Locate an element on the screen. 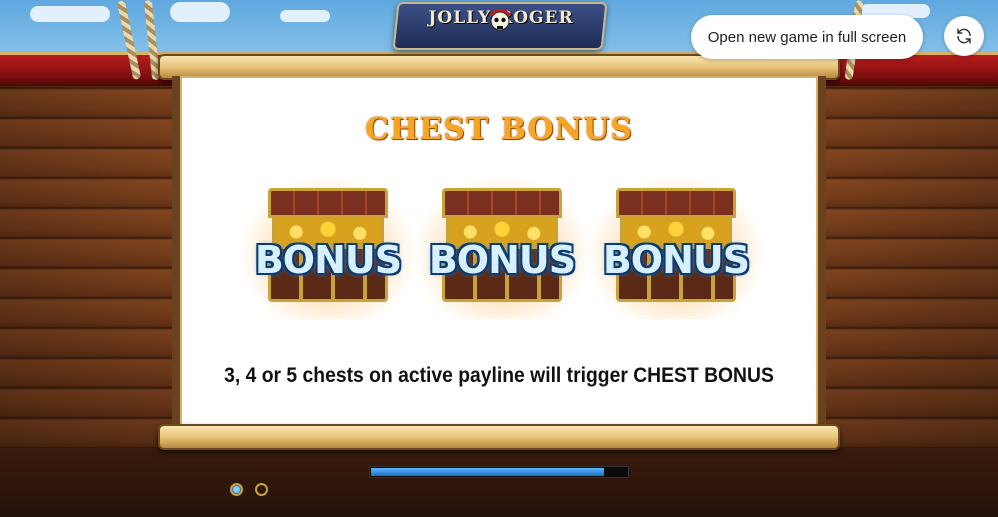 This screenshot has height=517, width=998. open-fullscreen-label: Open new game in full screen is located at coordinates (807, 37).